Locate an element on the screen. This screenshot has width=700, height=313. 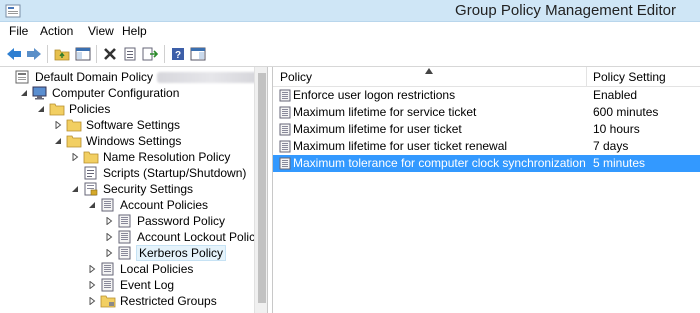
app-icon is located at coordinates (13, 11).